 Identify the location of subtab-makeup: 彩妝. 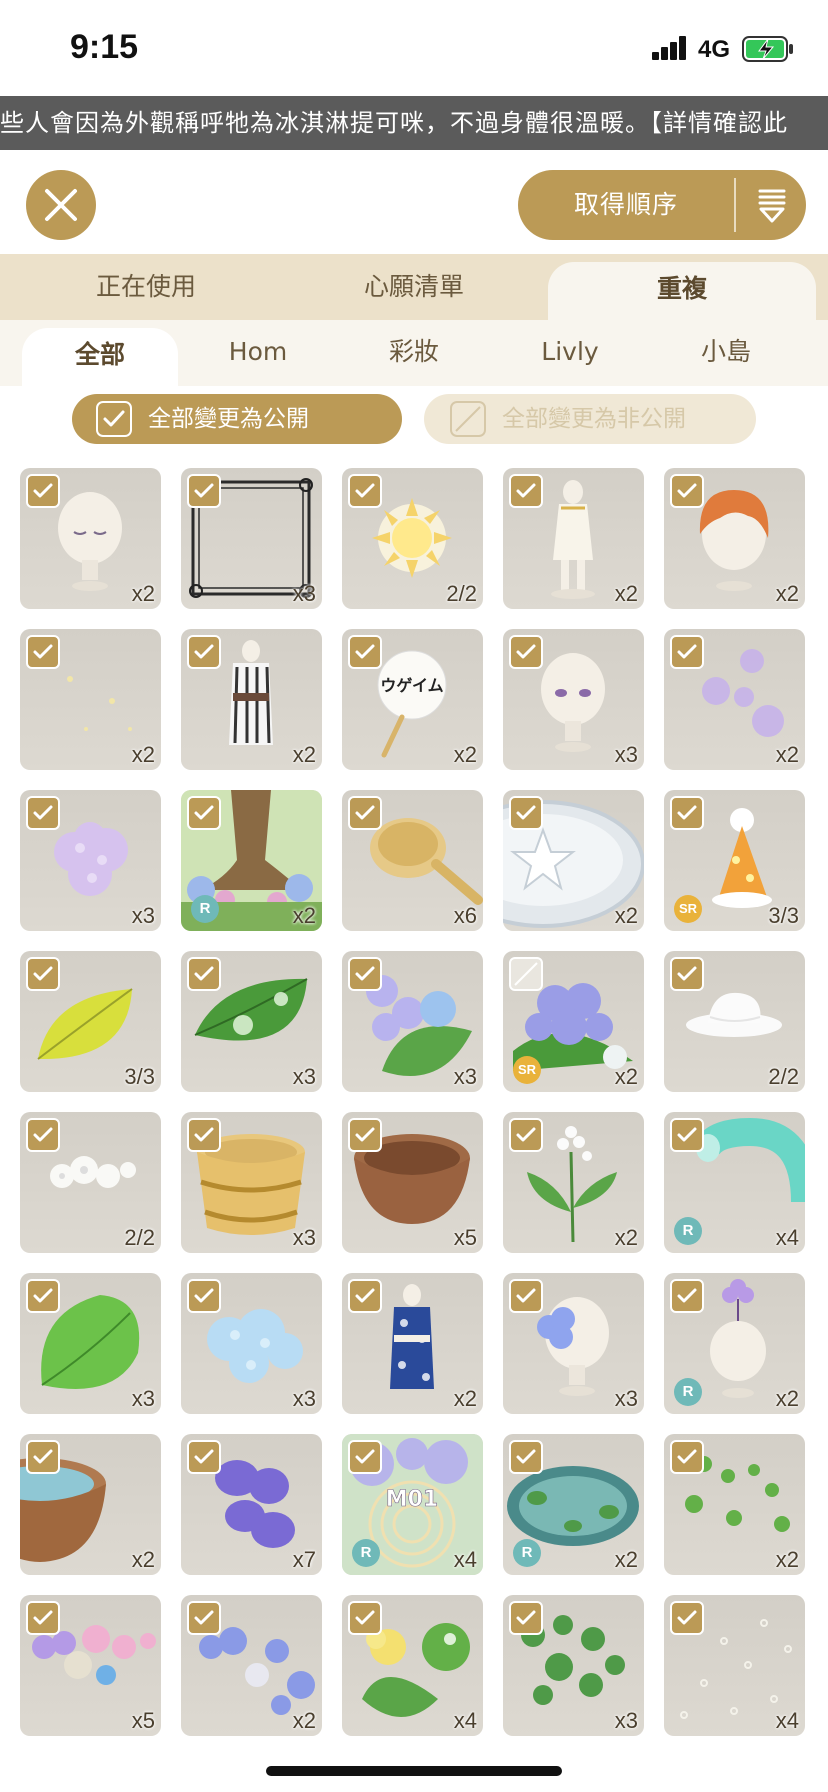
(414, 353).